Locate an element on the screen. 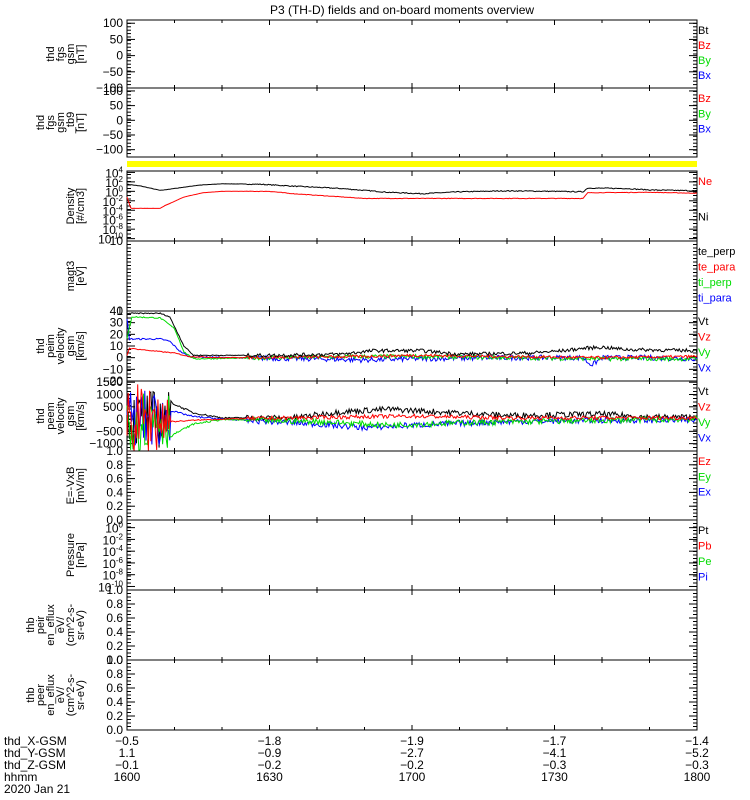 This screenshot has width=750, height=800. panel-4: 101magt3[eV]te_perpte_parati_perpti_para is located at coordinates (400, 276).